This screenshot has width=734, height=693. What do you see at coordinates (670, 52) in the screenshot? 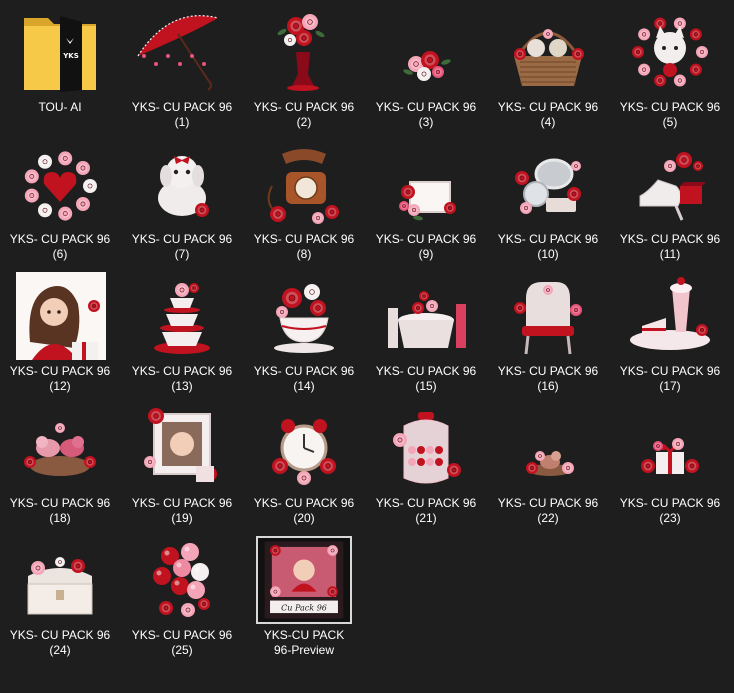
I see `kitten-wreath-icon` at bounding box center [670, 52].